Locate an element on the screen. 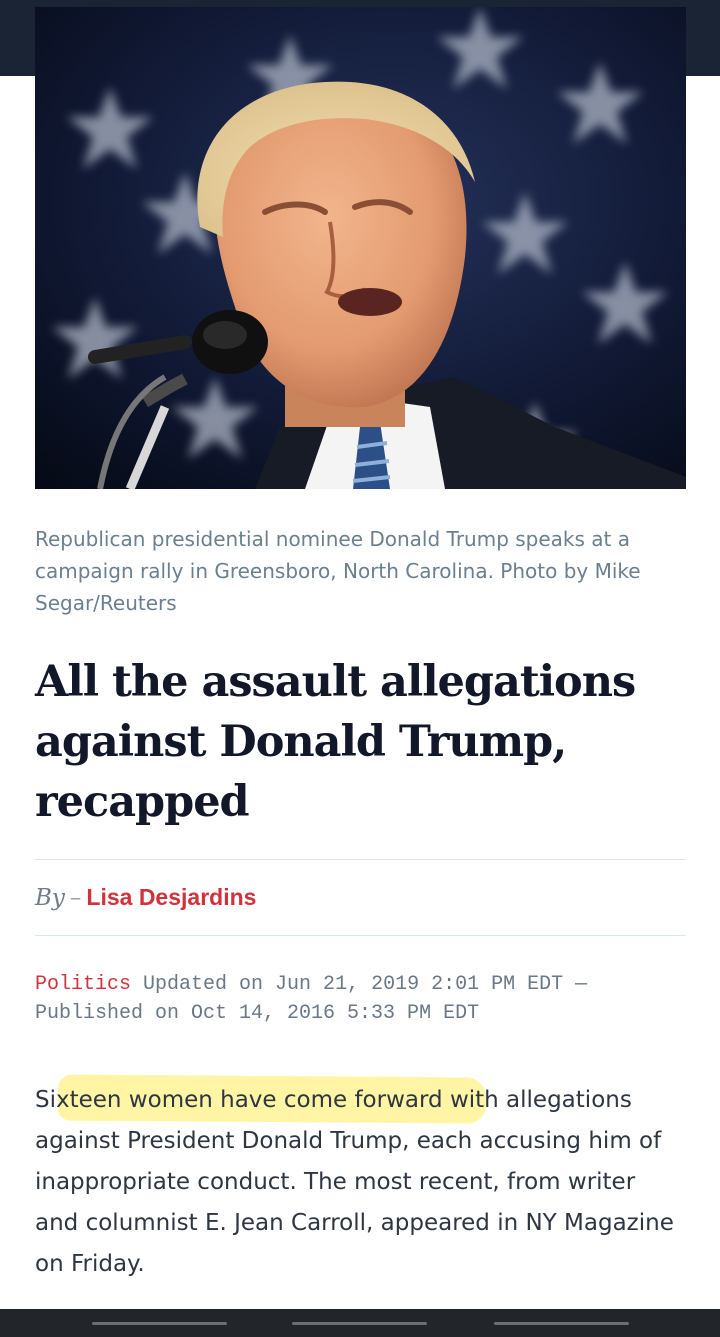  divider-top is located at coordinates (360, 859).